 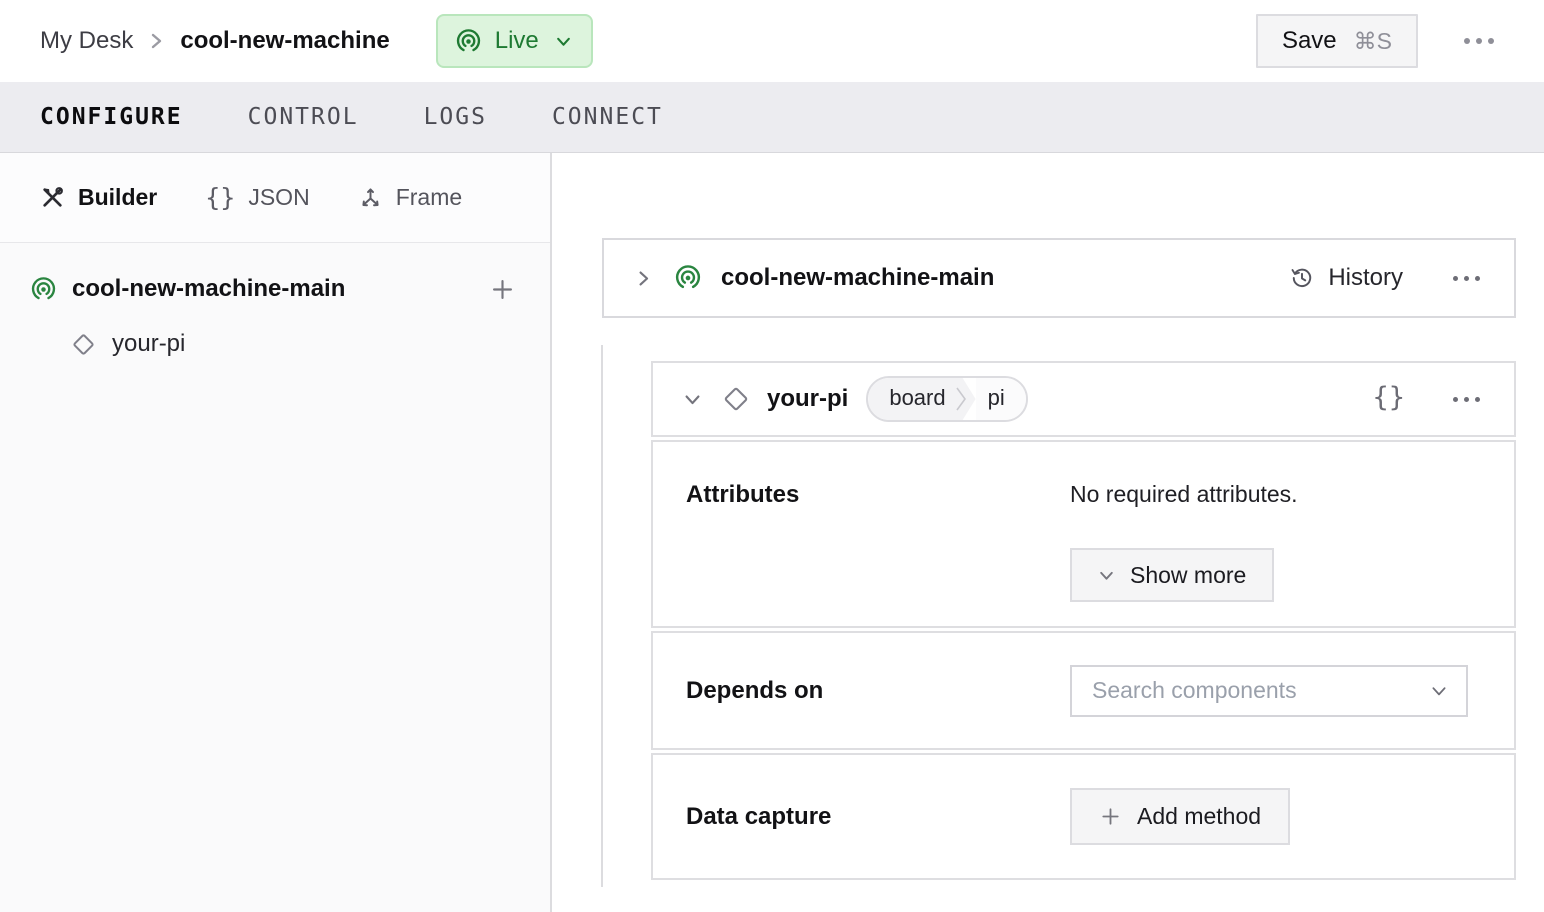 What do you see at coordinates (52, 197) in the screenshot?
I see `tools-icon` at bounding box center [52, 197].